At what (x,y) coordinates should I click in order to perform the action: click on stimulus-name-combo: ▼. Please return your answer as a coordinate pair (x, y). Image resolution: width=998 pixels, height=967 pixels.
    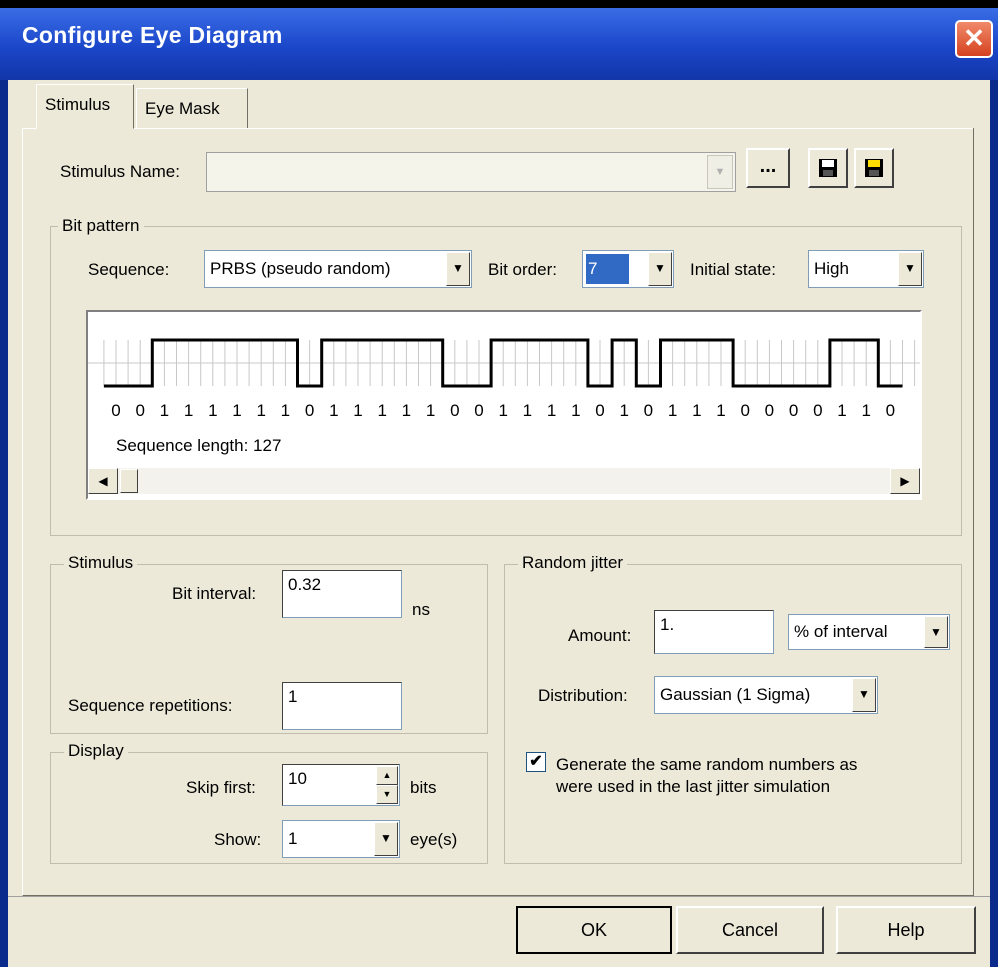
    Looking at the image, I should click on (471, 172).